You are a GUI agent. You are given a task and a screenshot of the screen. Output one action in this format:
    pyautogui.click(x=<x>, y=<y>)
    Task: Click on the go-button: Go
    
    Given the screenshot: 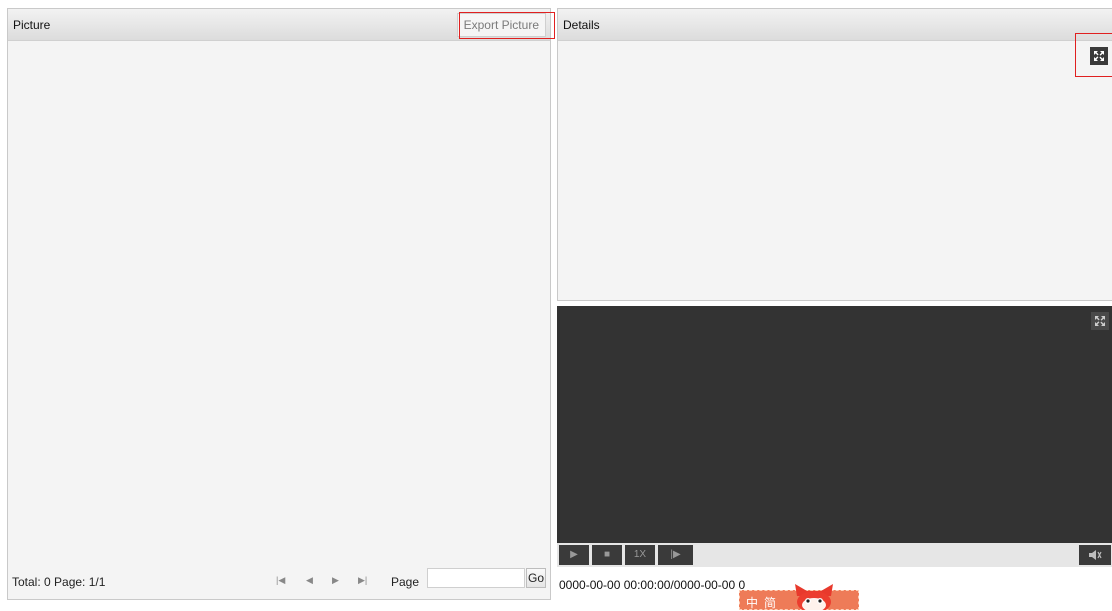 What is the action you would take?
    pyautogui.click(x=536, y=578)
    